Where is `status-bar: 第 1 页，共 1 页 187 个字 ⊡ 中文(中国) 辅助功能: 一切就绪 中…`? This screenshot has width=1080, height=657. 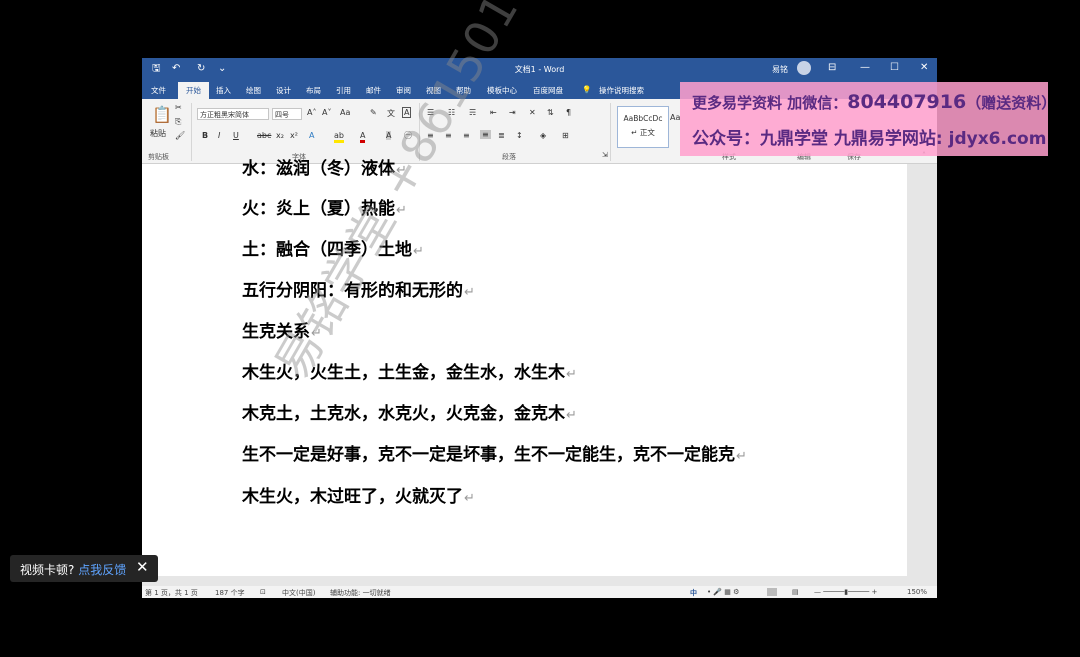
status-bar: 第 1 页，共 1 页 187 个字 ⊡ 中文(中国) 辅助功能: 一切就绪 中… is located at coordinates (539, 592).